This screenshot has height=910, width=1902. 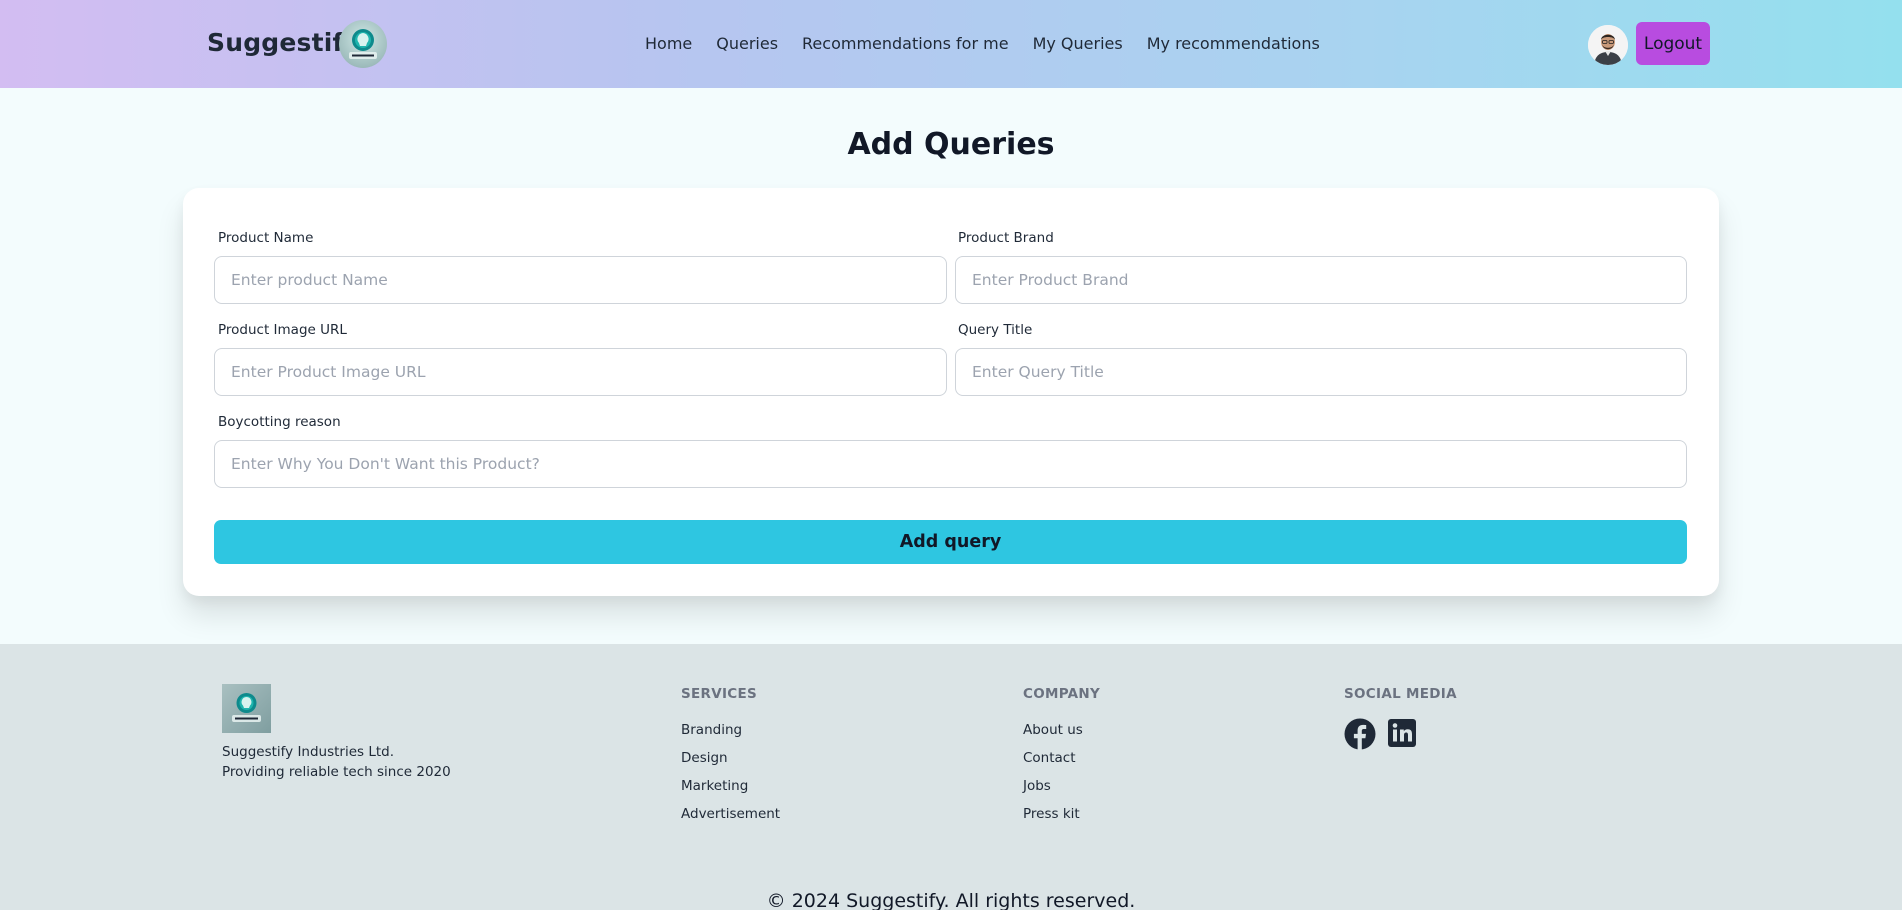 I want to click on footer-link-marketing: Marketing, so click(x=714, y=786).